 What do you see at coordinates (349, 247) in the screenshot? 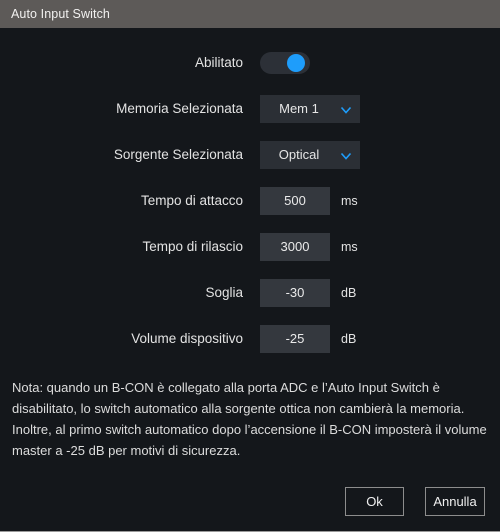
I see `unit-tempo-di-rilascio: ms` at bounding box center [349, 247].